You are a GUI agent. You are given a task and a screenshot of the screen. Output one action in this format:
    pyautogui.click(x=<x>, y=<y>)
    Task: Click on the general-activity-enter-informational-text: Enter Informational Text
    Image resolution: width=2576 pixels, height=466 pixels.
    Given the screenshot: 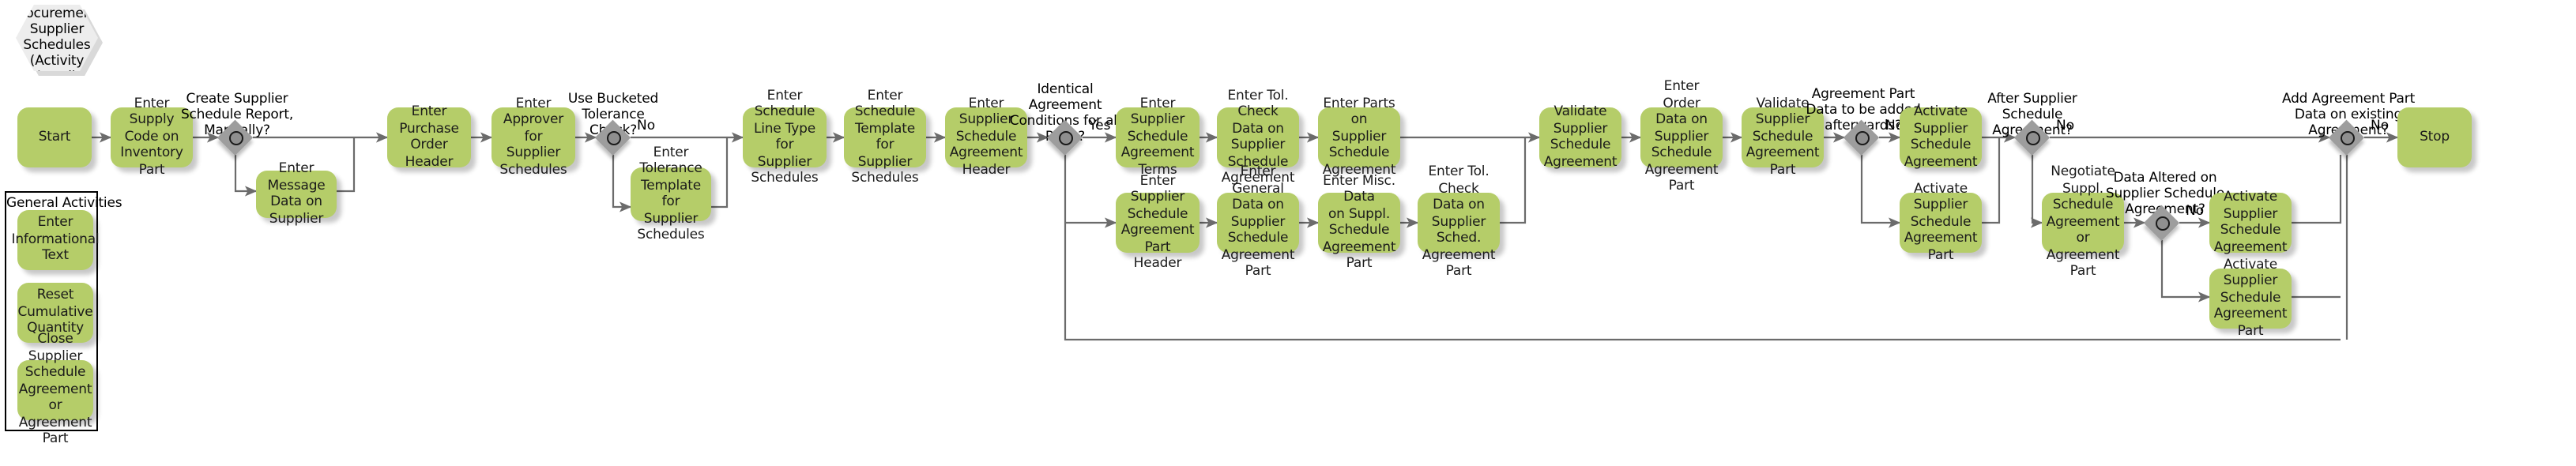 What is the action you would take?
    pyautogui.click(x=56, y=240)
    